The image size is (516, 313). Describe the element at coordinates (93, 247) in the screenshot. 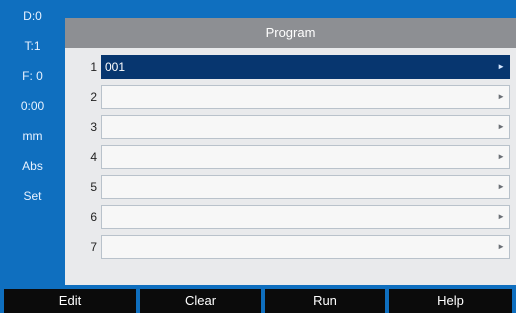

I see `row-number: 7` at that location.